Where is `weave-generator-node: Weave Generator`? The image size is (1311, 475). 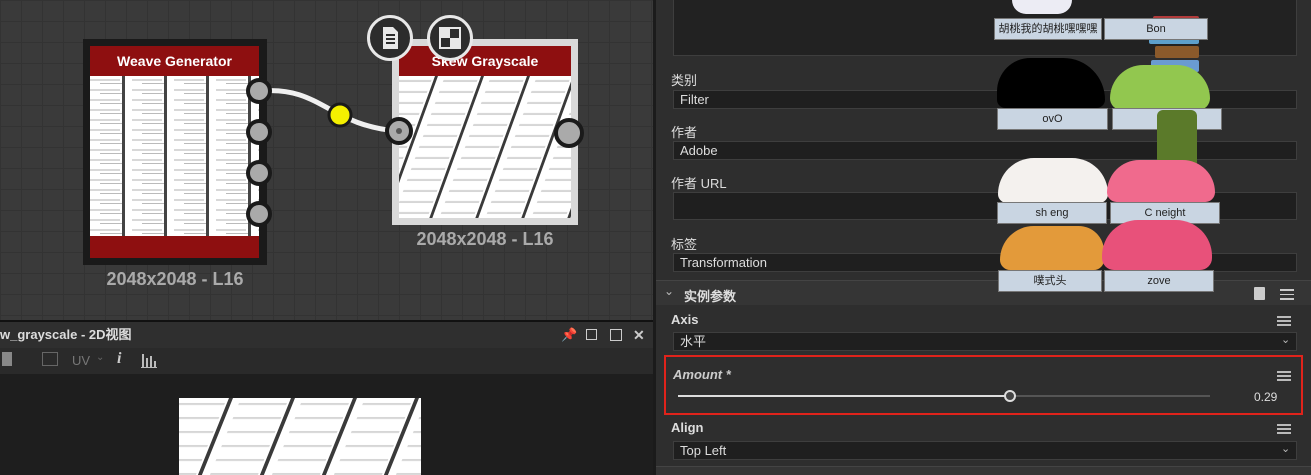
weave-generator-node: Weave Generator is located at coordinates (177, 152).